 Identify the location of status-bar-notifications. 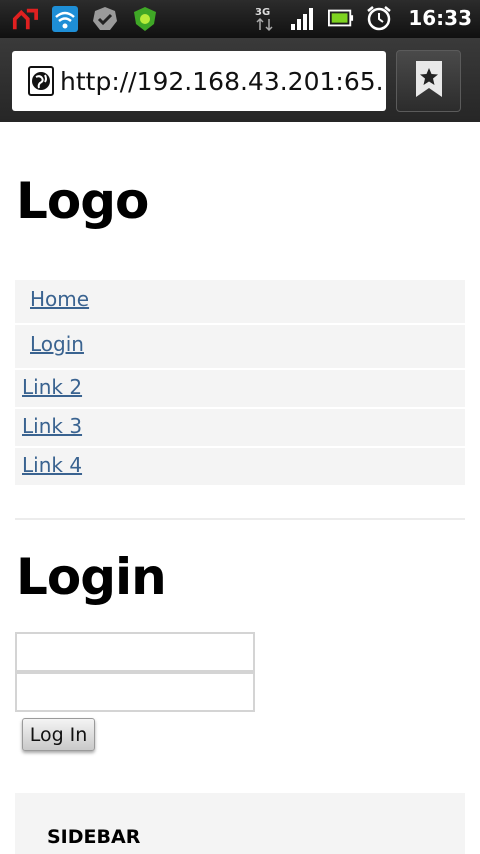
(85, 19).